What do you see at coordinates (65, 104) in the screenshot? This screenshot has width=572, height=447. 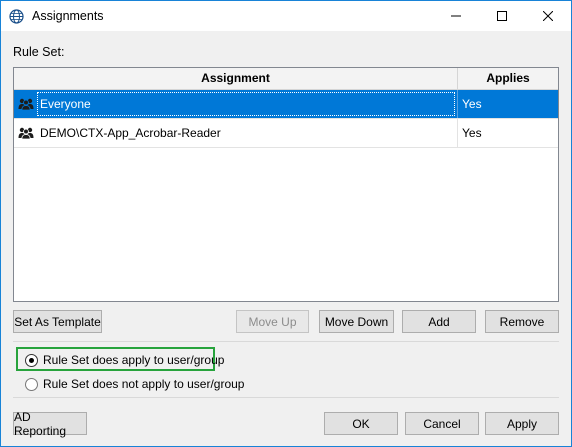 I see `assignment-name: Everyone` at bounding box center [65, 104].